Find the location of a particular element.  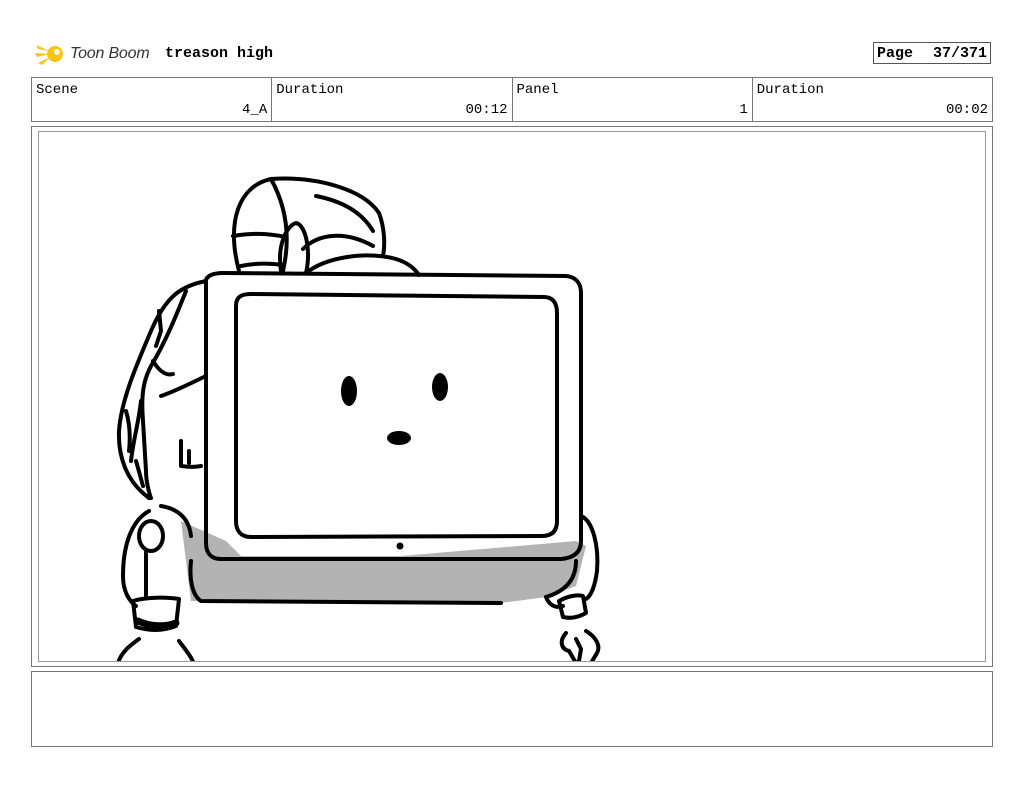

page-label: Page is located at coordinates (895, 53).